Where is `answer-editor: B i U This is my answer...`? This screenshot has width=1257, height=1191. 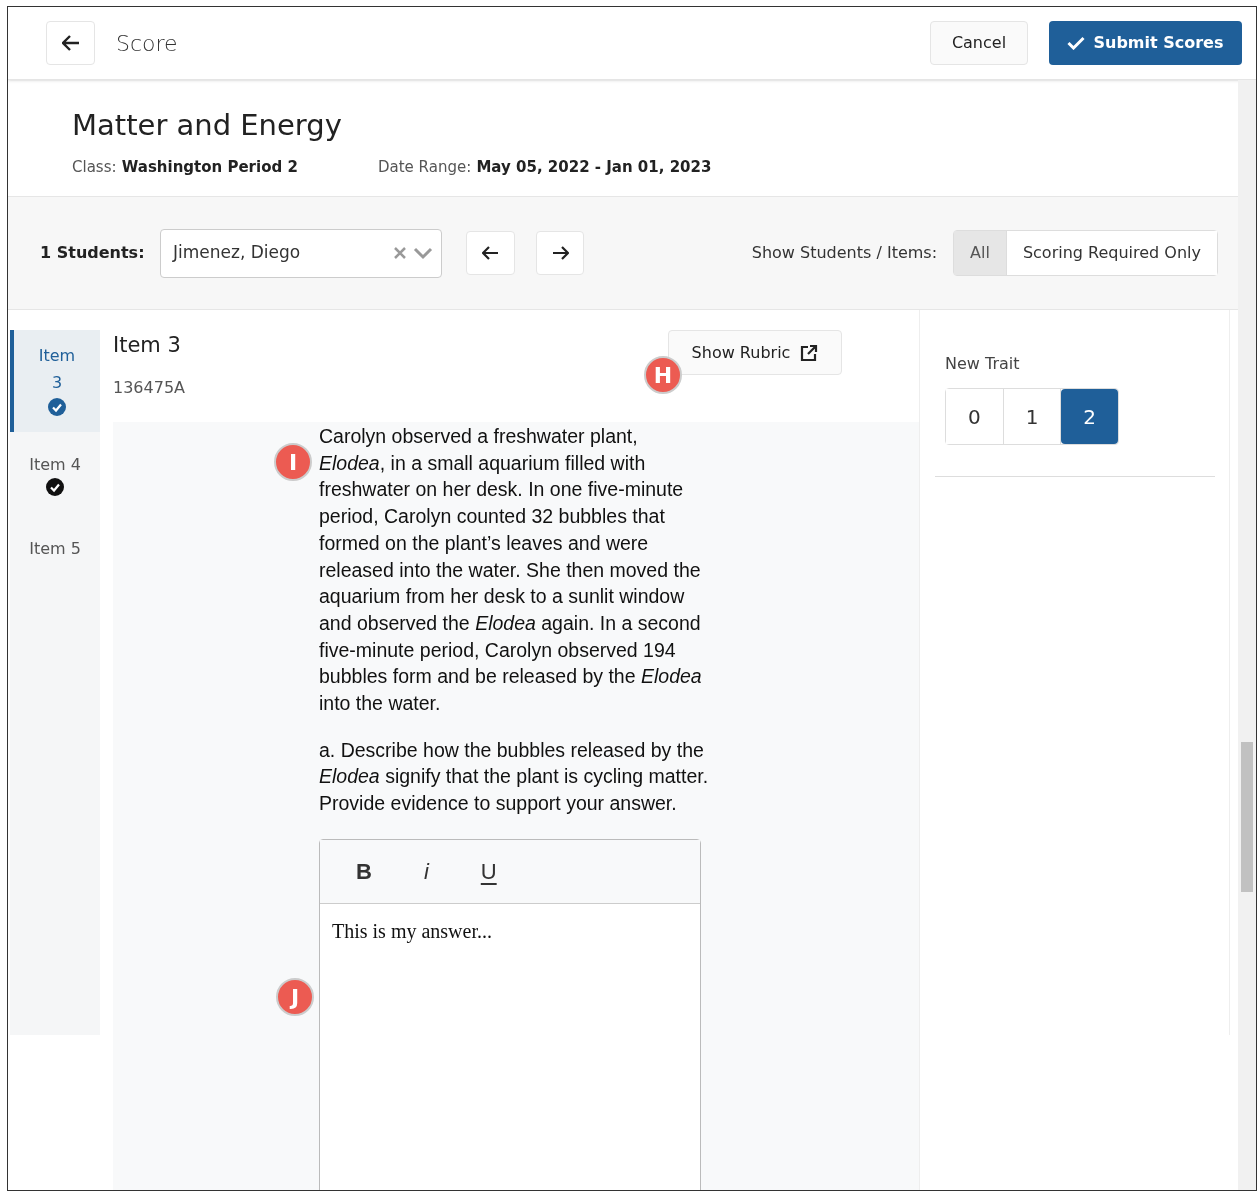 answer-editor: B i U This is my answer... is located at coordinates (510, 1014).